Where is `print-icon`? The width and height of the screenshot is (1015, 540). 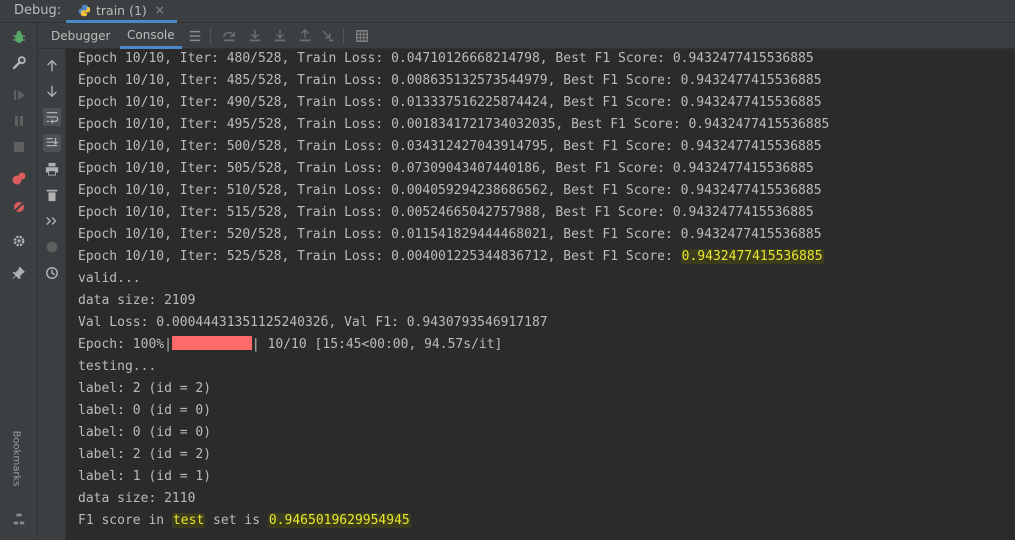
print-icon is located at coordinates (52, 169).